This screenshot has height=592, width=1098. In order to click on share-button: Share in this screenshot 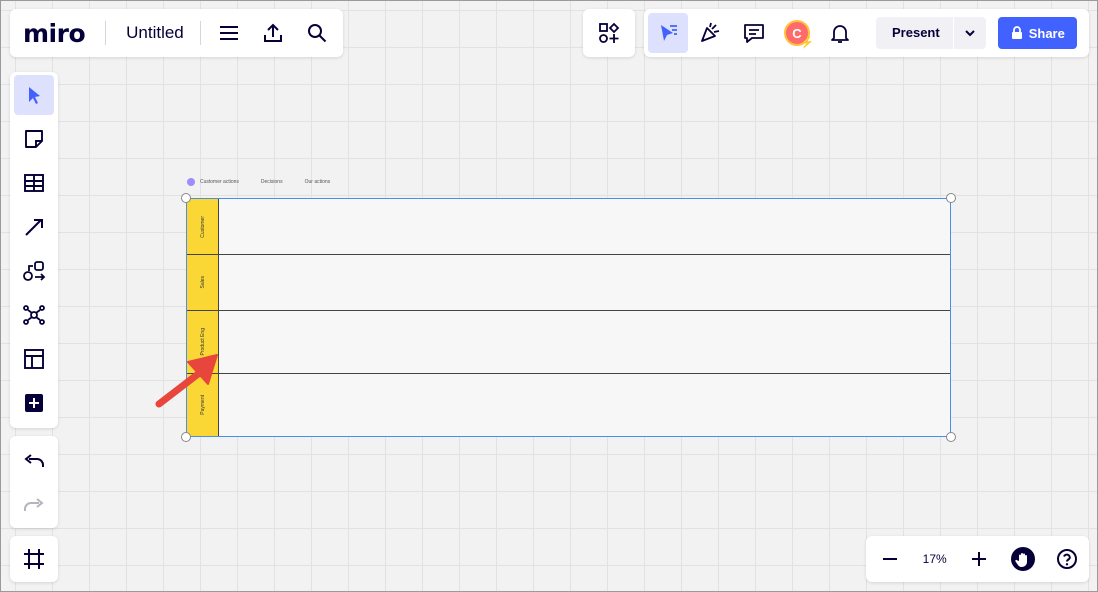, I will do `click(1037, 33)`.